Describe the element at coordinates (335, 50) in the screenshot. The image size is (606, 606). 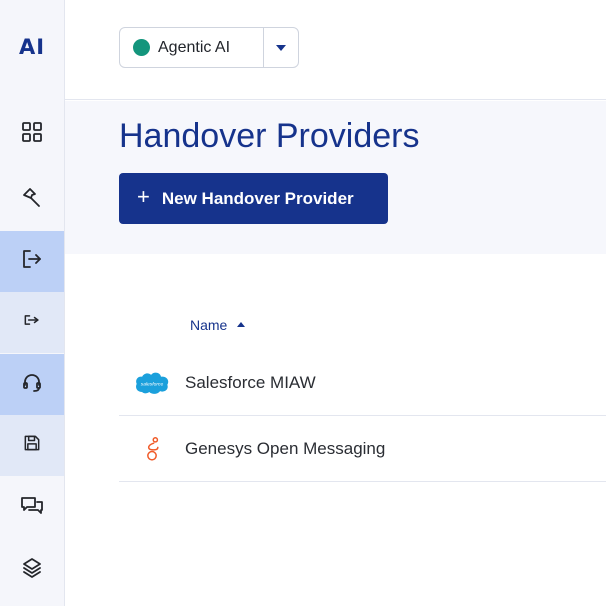
I see `top-bar: Agentic AI` at that location.